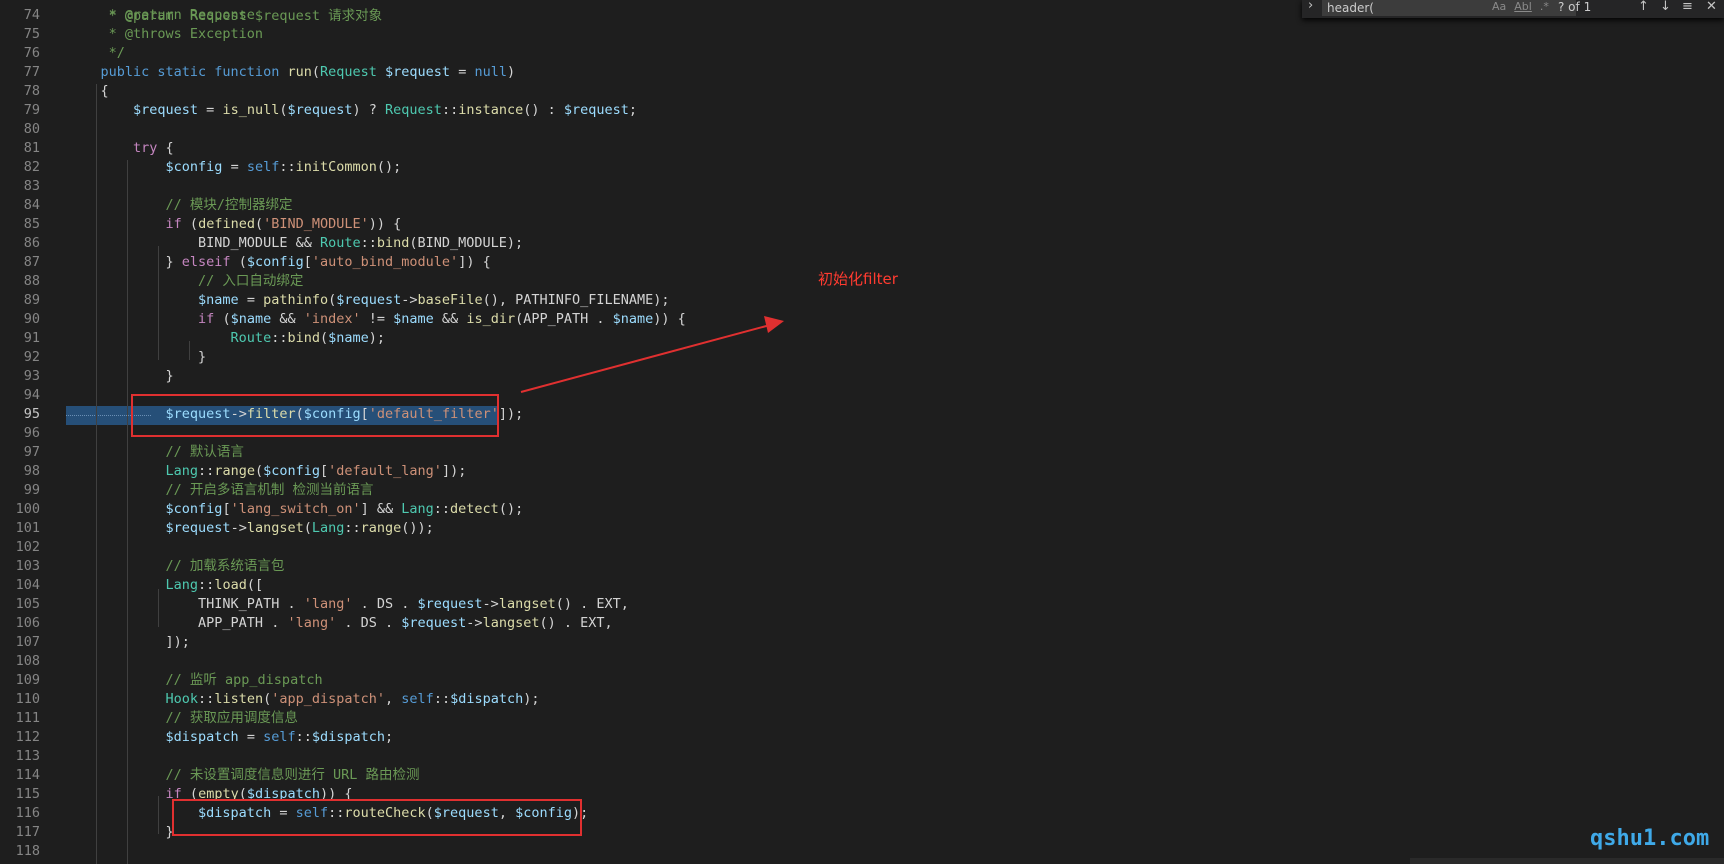 The height and width of the screenshot is (864, 1724). I want to click on watermark-text: qshu1.com, so click(1650, 838).